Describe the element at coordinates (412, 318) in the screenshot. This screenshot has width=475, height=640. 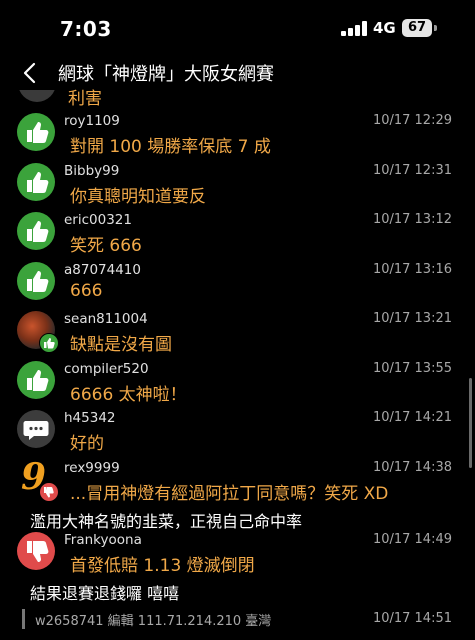
I see `comment-time: 10/17 13:21` at that location.